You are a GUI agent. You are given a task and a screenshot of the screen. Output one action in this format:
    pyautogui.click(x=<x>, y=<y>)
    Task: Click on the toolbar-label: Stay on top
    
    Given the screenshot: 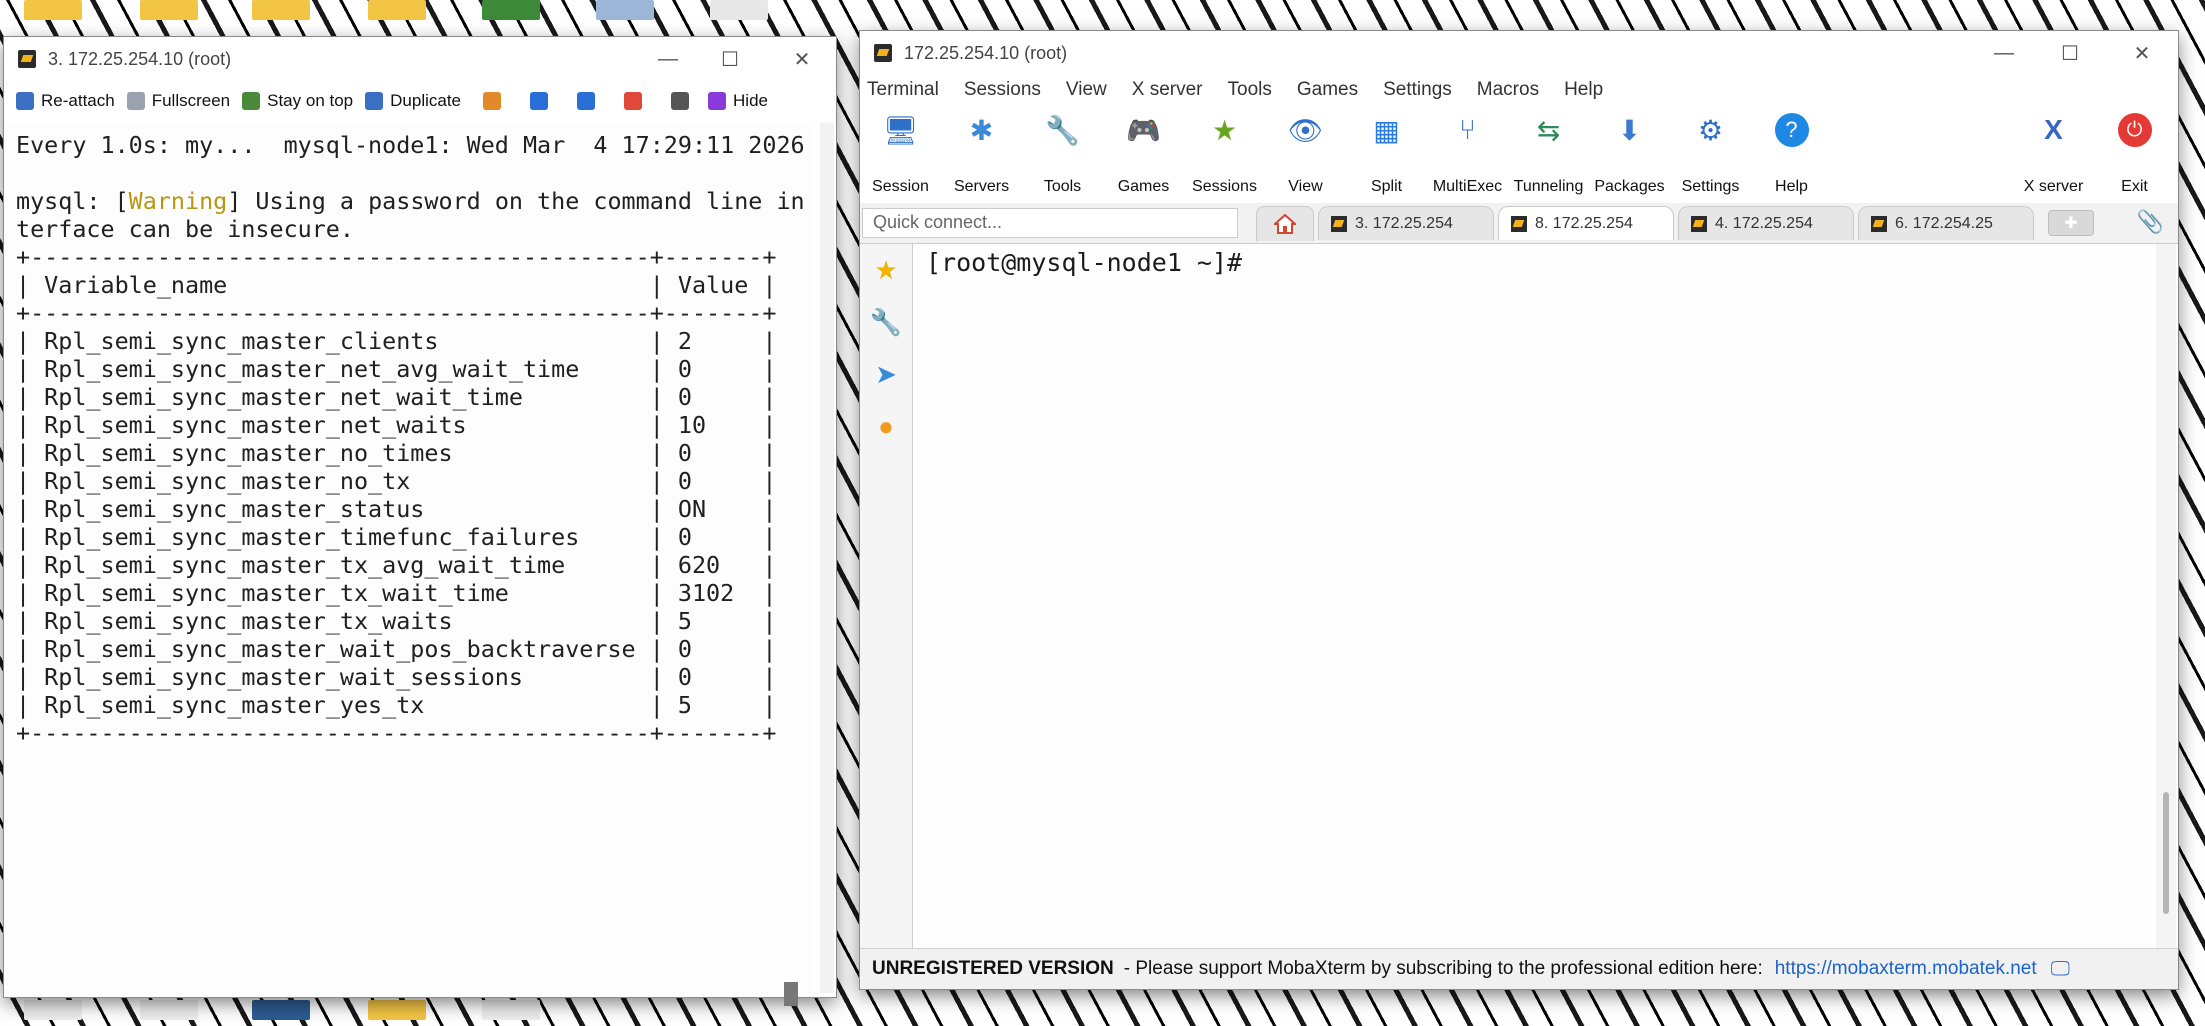 What is the action you would take?
    pyautogui.click(x=310, y=100)
    